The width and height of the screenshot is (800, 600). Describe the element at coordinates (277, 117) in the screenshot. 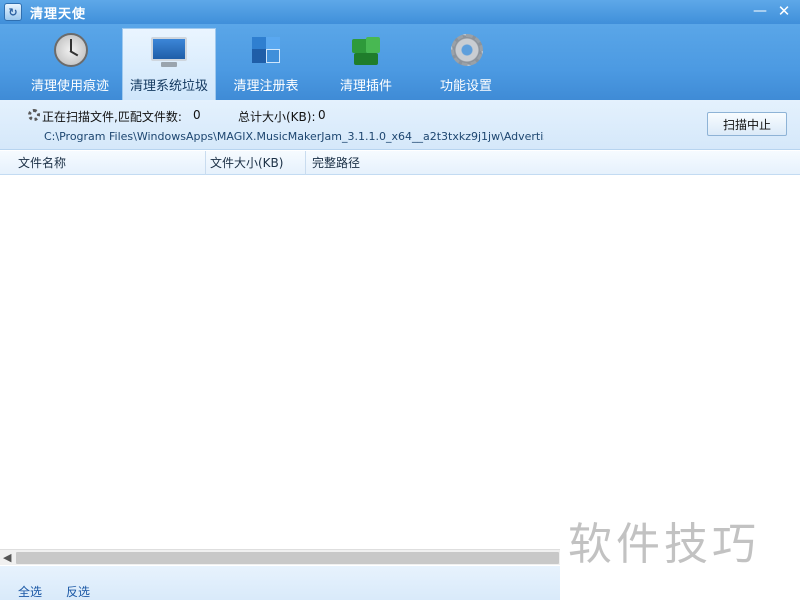

I see `total-size-label: 总计大小(KB):` at that location.